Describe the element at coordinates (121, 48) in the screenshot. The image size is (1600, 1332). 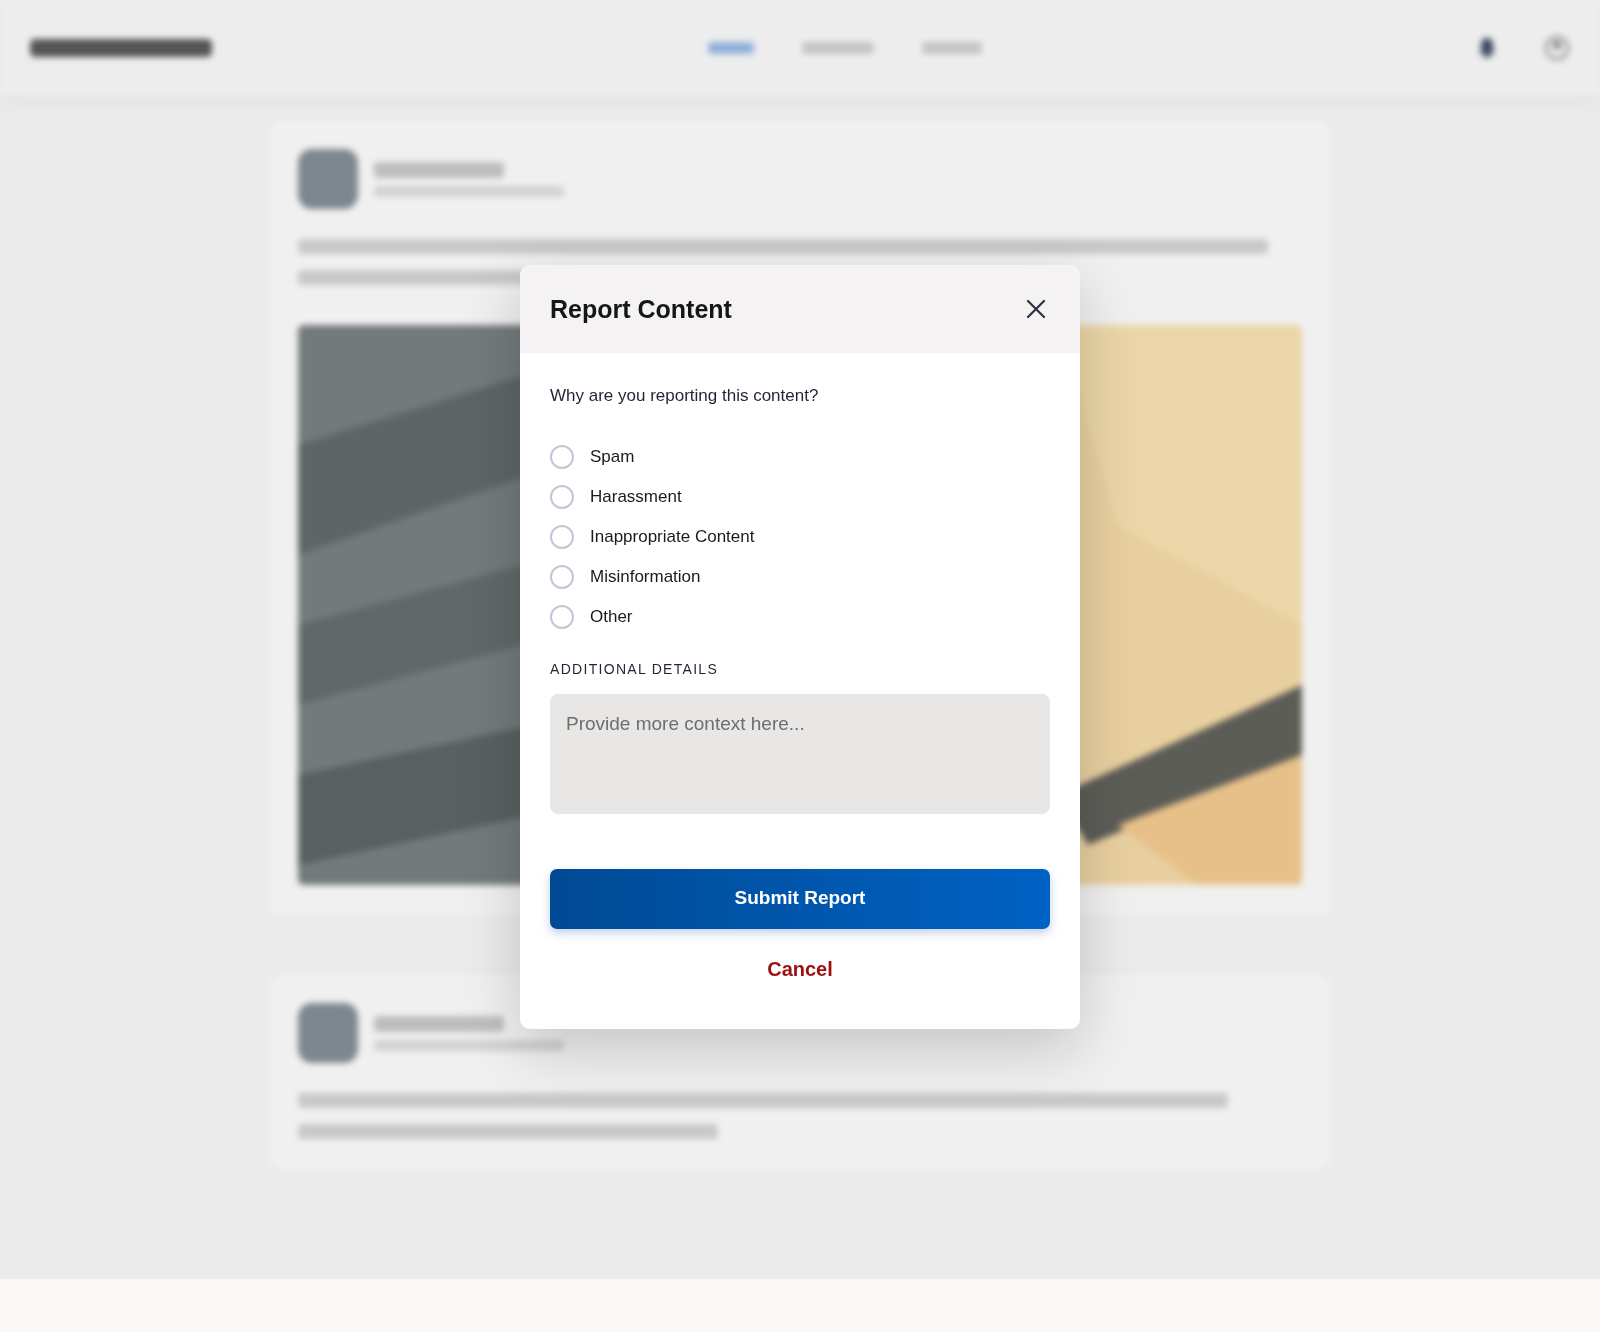
I see `blurred-brand` at that location.